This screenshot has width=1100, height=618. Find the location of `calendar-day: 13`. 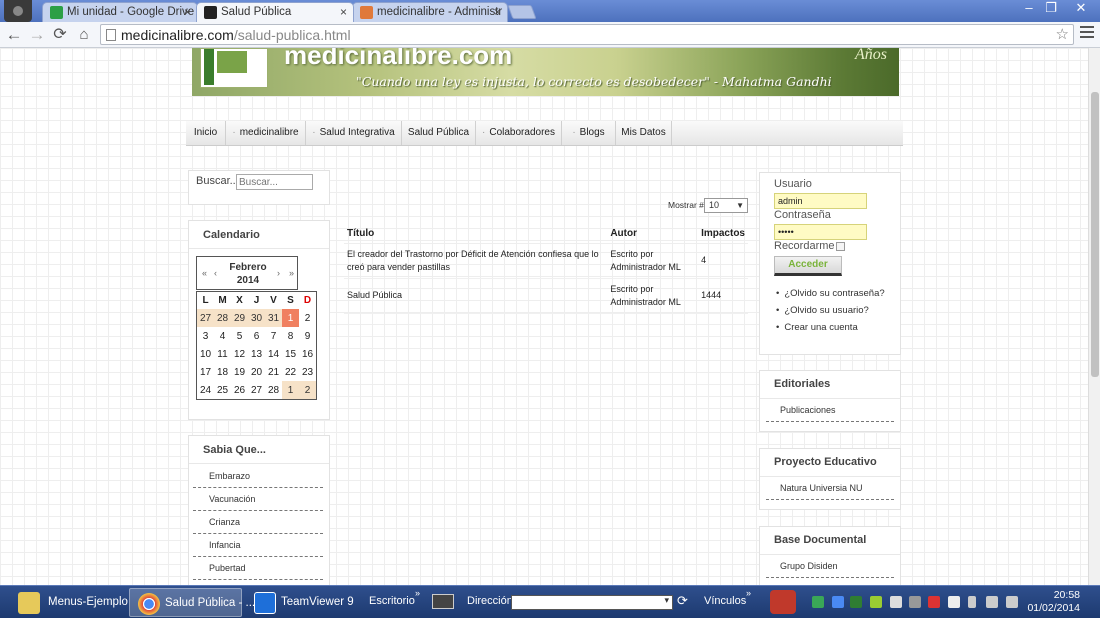

calendar-day: 13 is located at coordinates (256, 354).